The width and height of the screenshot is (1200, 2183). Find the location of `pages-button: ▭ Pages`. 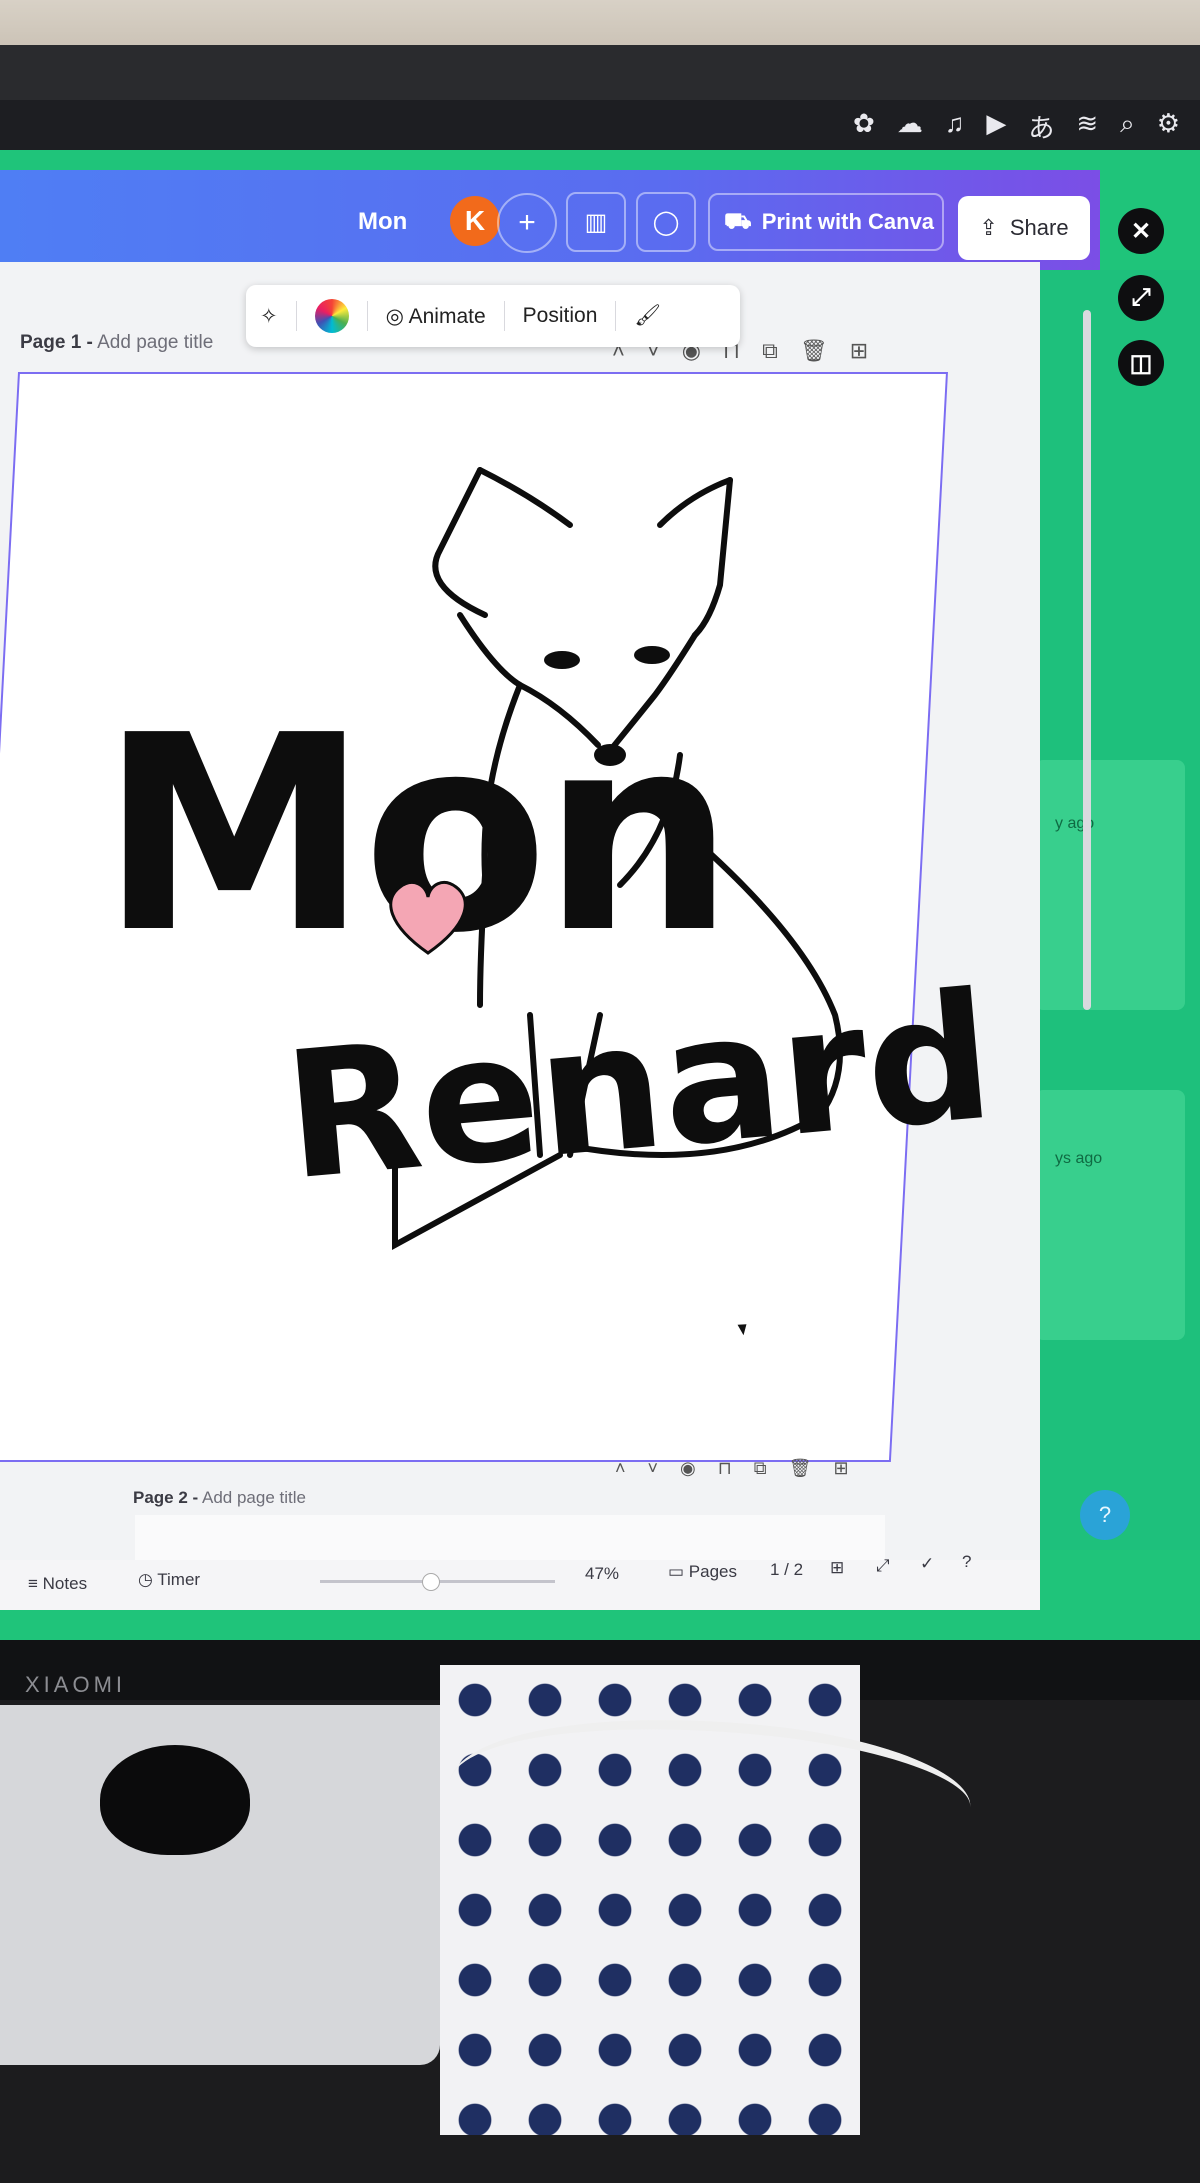

pages-button: ▭ Pages is located at coordinates (702, 1572).